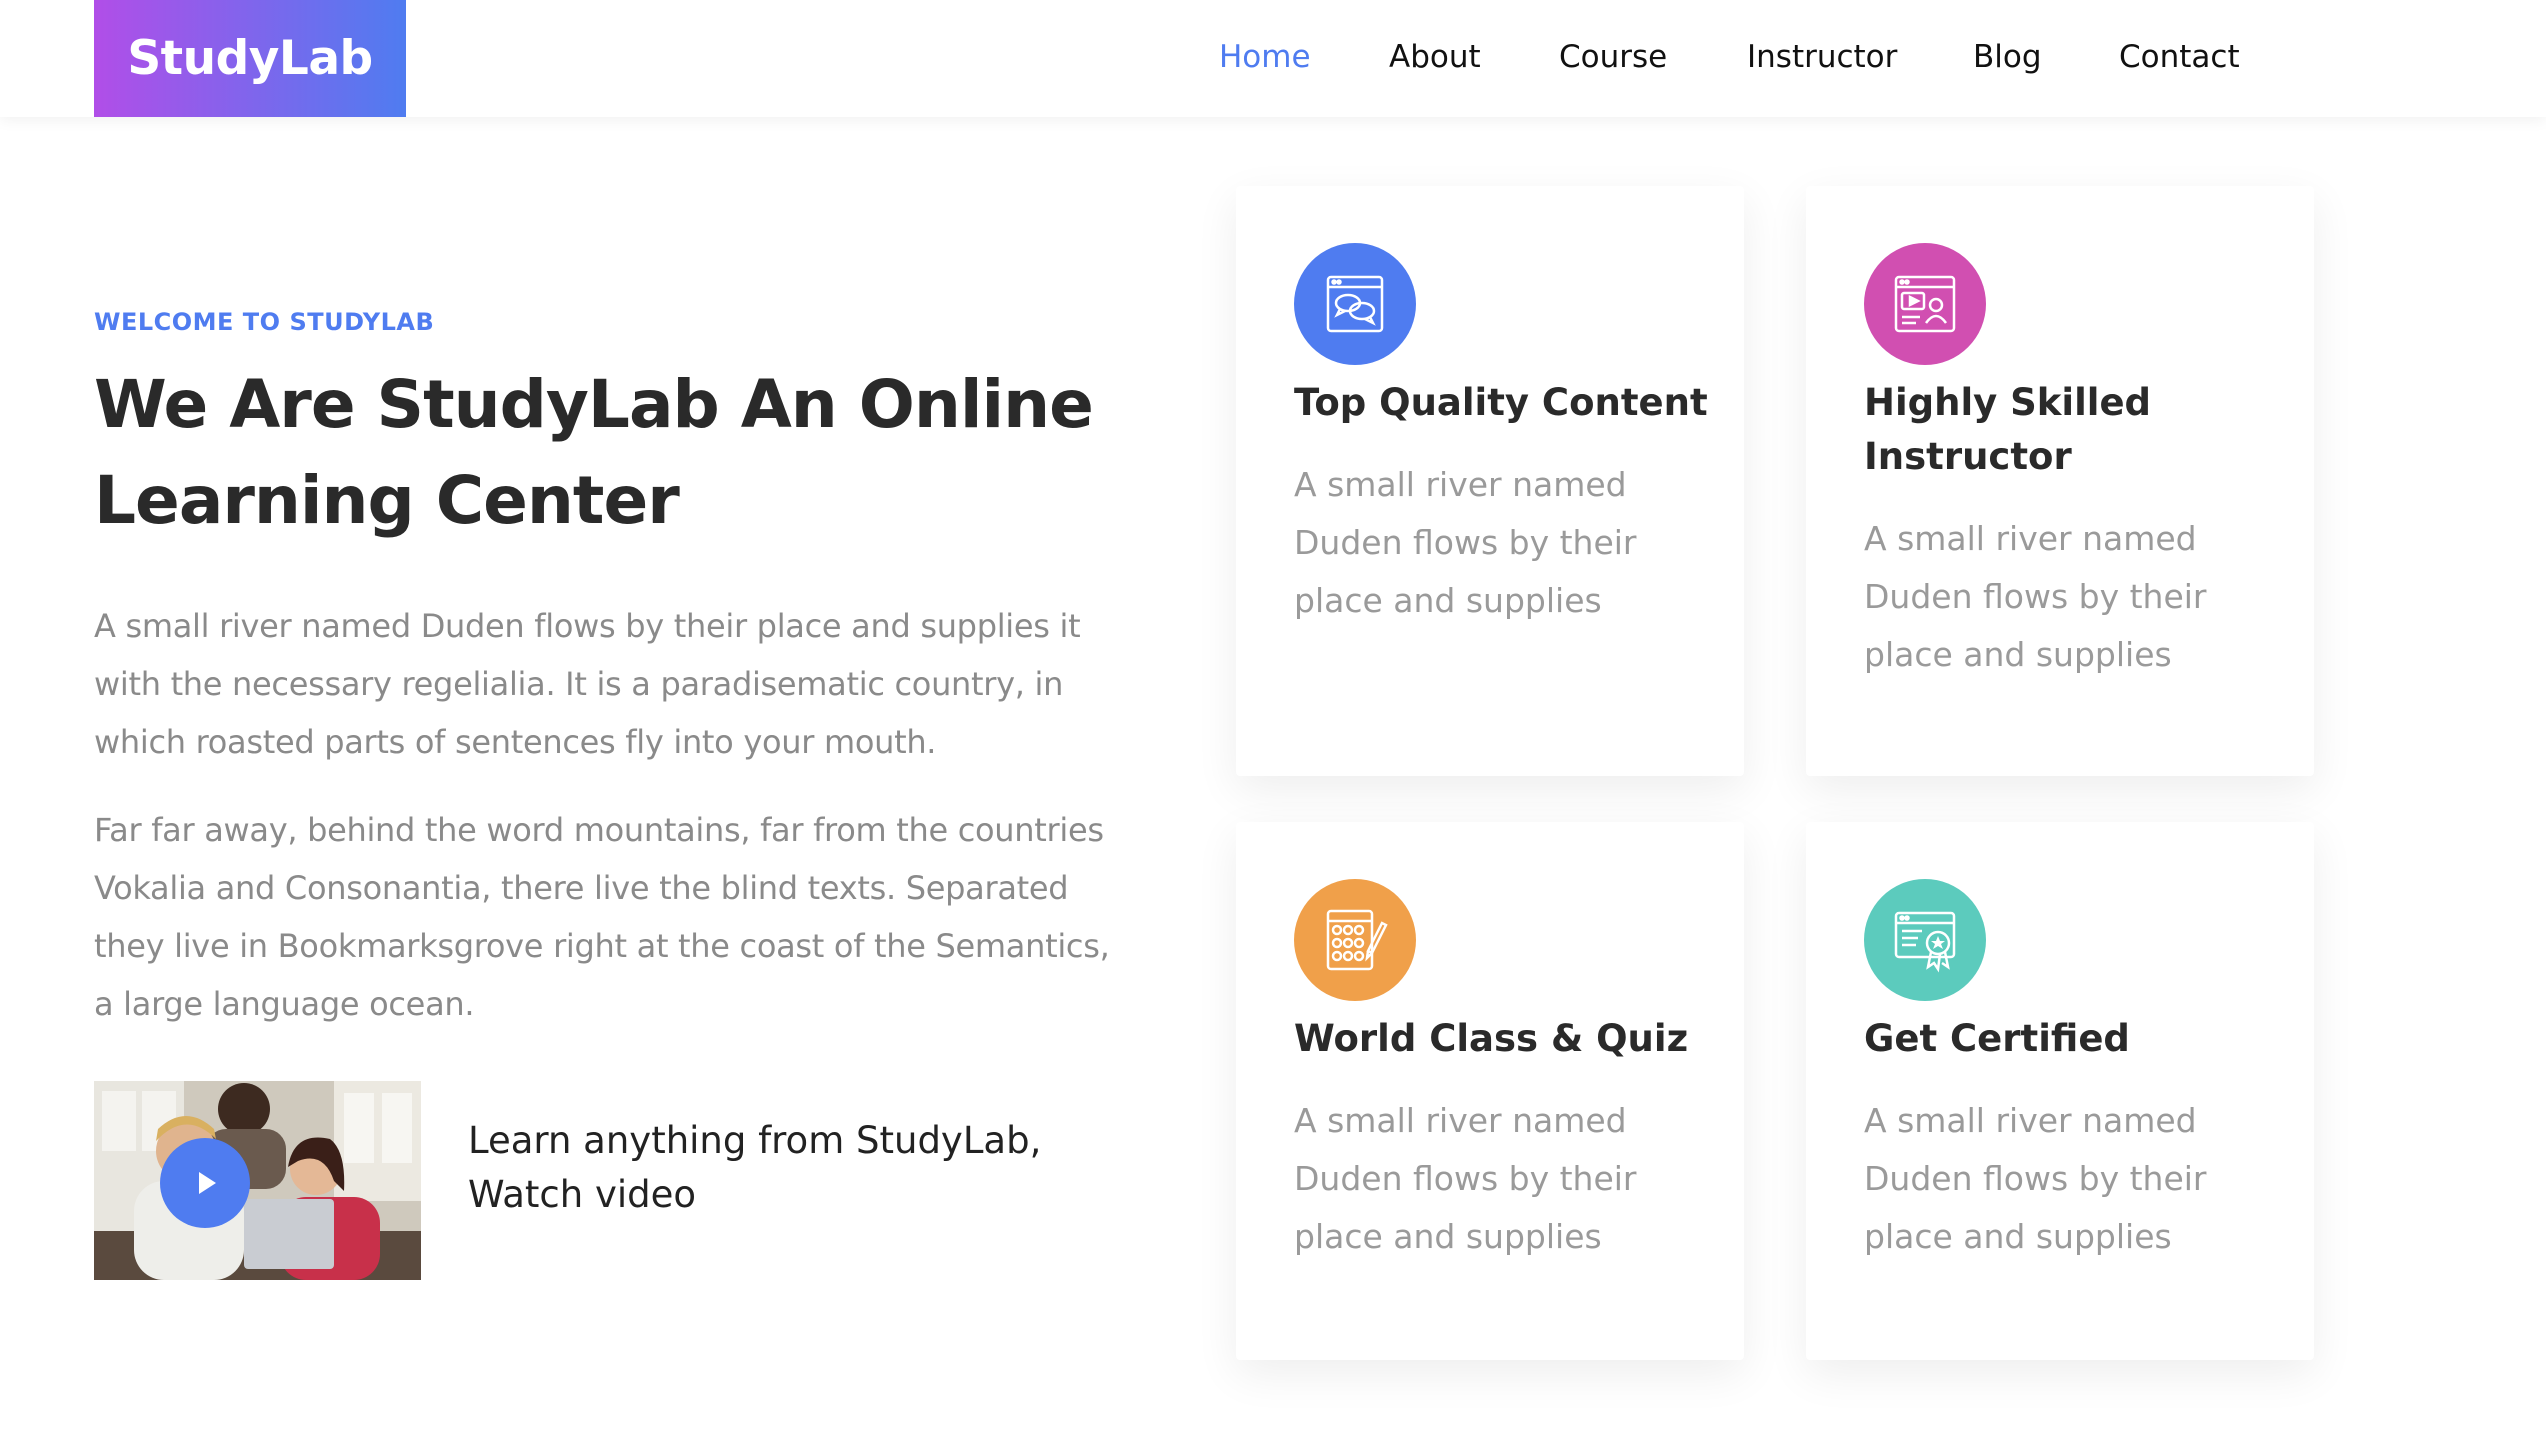  I want to click on card-title: Highly Skilled Instructor, so click(2008, 429).